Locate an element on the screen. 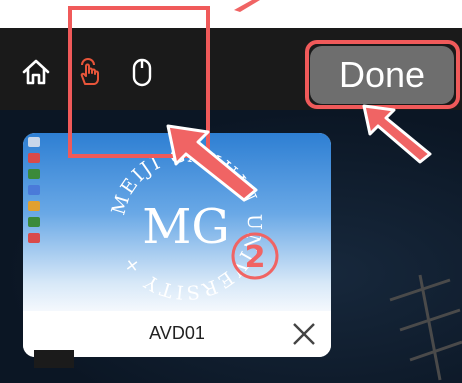 The width and height of the screenshot is (462, 383). step-number-badge: 2 is located at coordinates (255, 256).